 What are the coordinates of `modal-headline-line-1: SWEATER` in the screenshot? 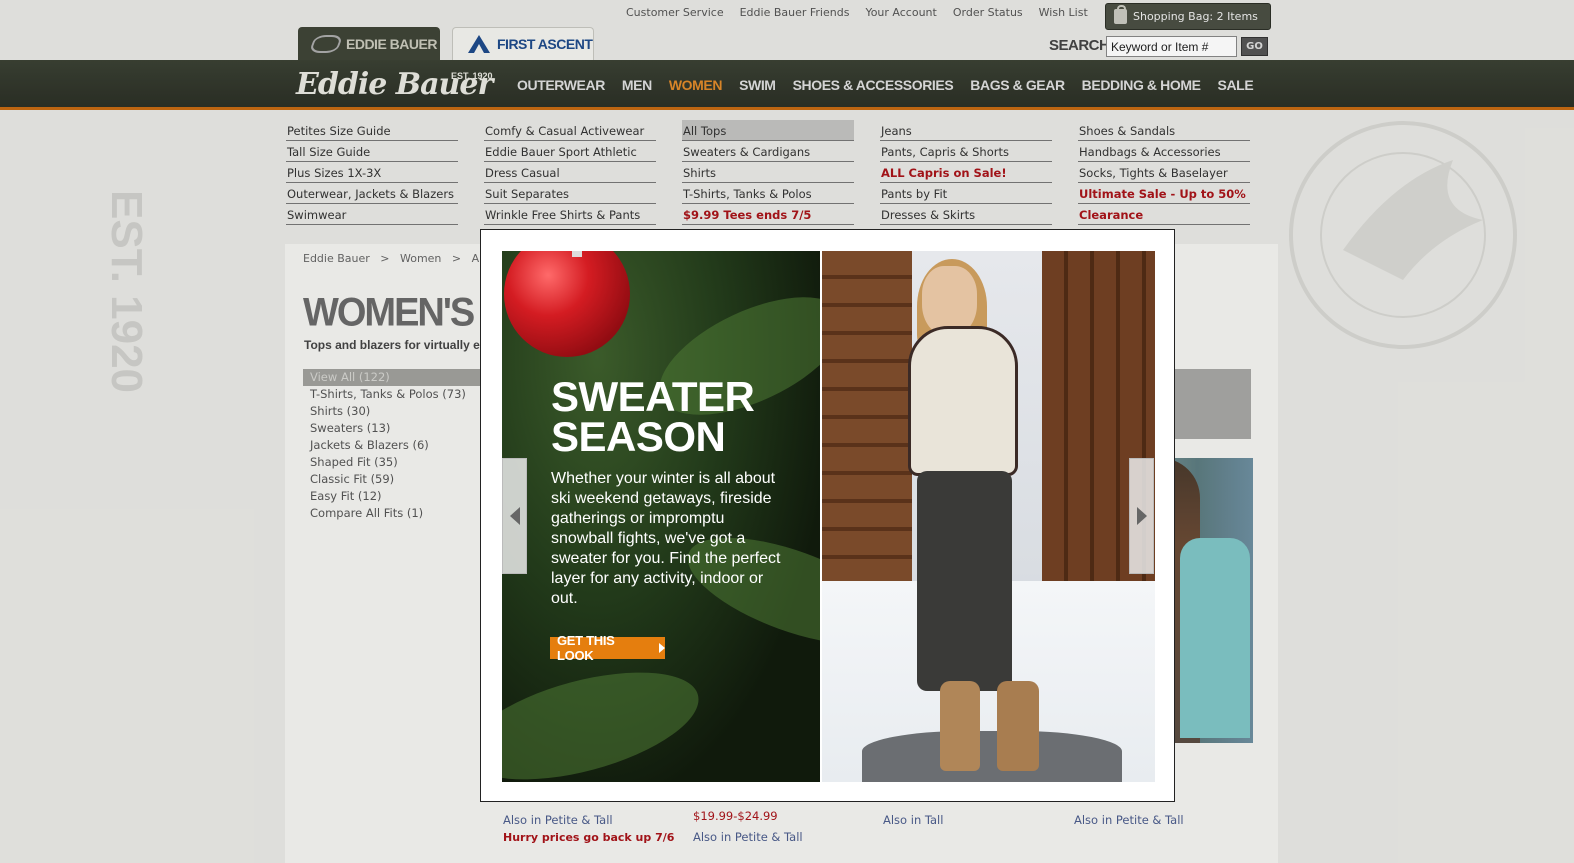 It's located at (653, 396).